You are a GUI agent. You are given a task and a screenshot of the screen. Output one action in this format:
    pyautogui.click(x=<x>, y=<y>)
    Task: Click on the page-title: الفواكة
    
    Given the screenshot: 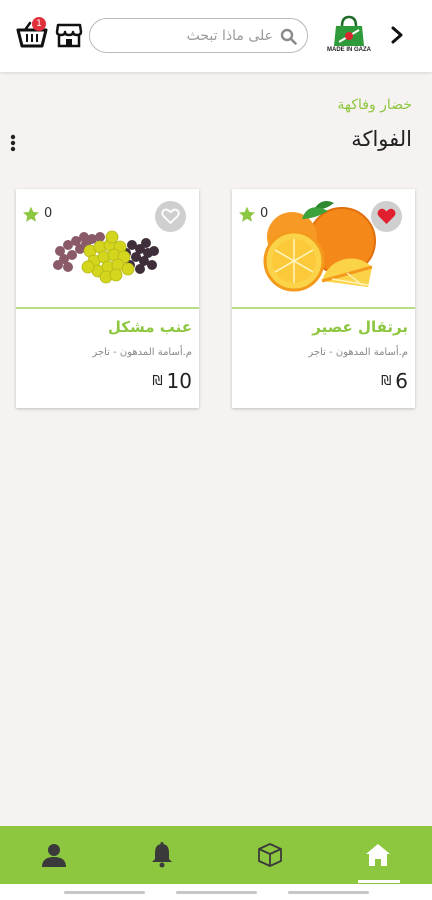 What is the action you would take?
    pyautogui.click(x=381, y=139)
    